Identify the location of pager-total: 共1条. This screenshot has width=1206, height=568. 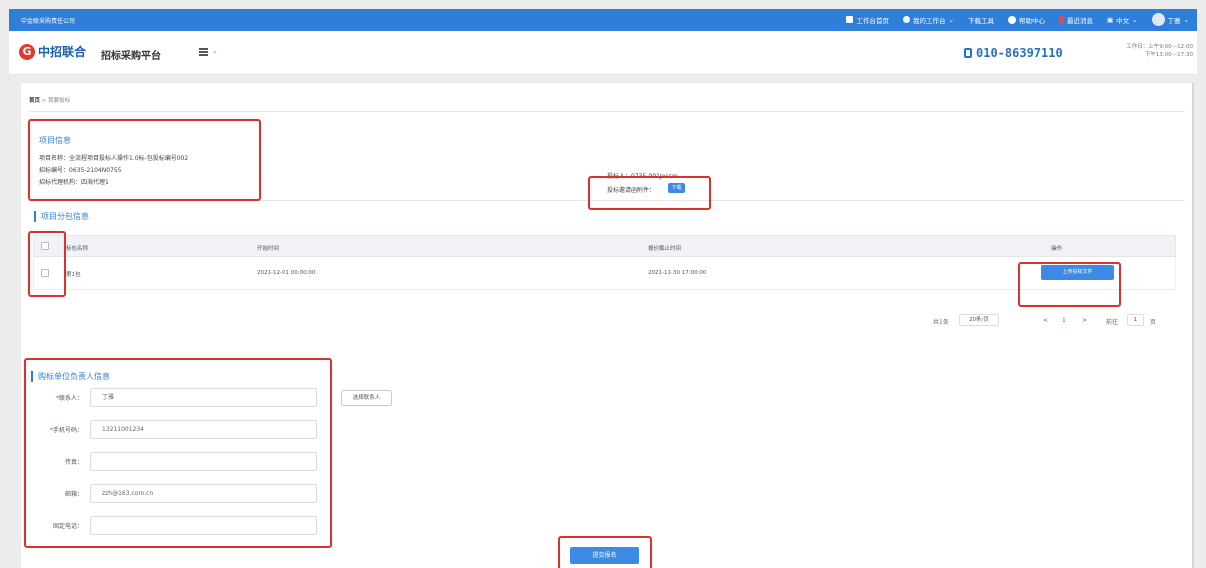
(941, 322).